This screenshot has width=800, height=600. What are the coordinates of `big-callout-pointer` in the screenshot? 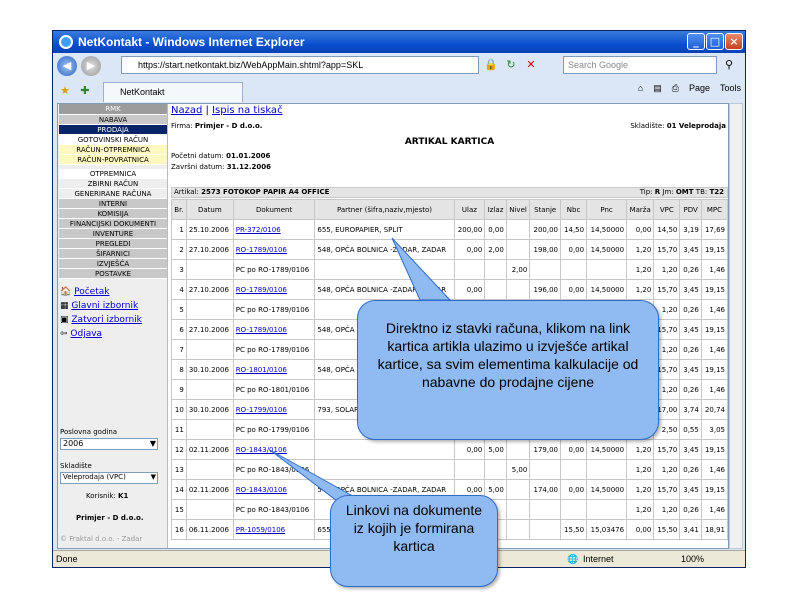 It's located at (421, 269).